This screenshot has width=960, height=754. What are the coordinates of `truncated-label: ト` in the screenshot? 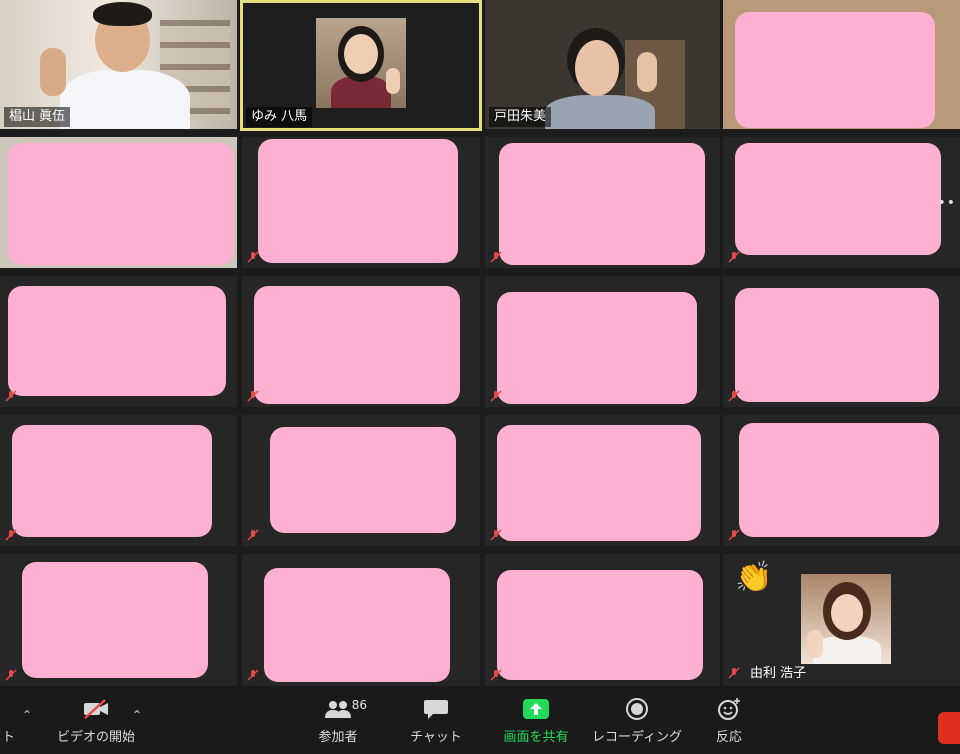 It's located at (9, 737).